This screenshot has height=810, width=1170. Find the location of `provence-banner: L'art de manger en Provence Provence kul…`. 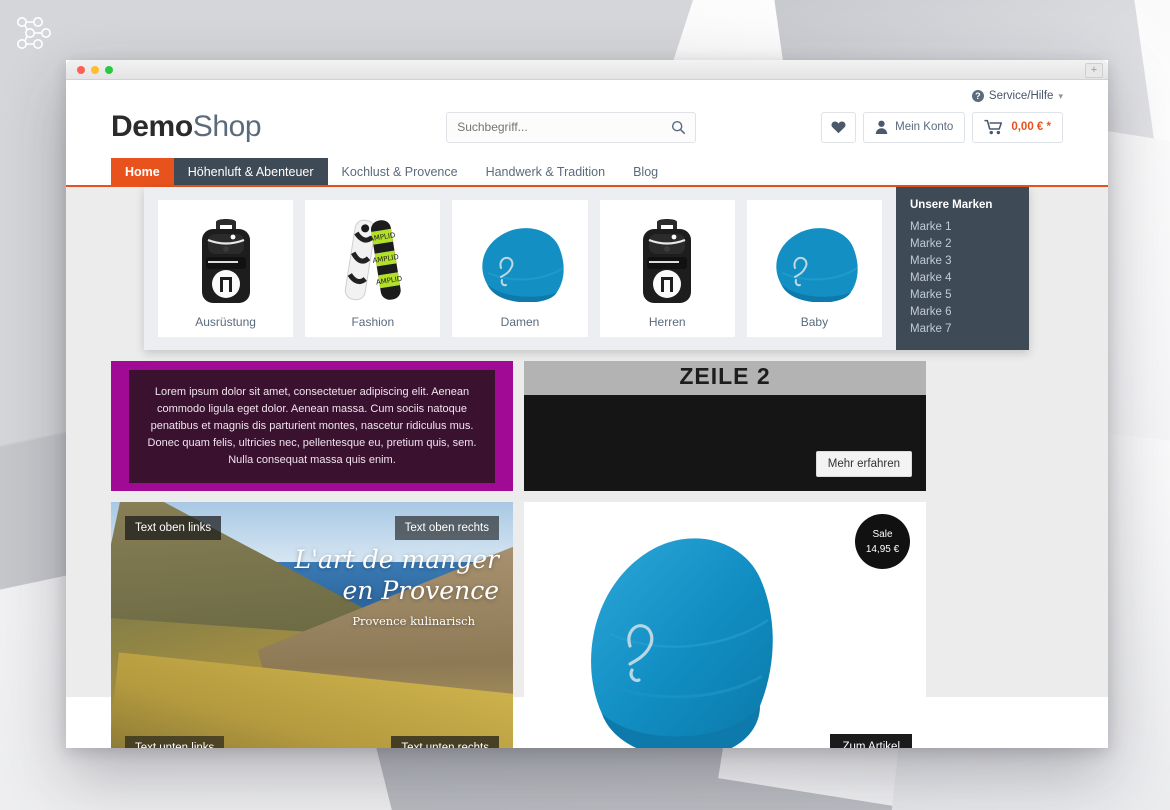

provence-banner: L'art de manger en Provence Provence kul… is located at coordinates (312, 625).